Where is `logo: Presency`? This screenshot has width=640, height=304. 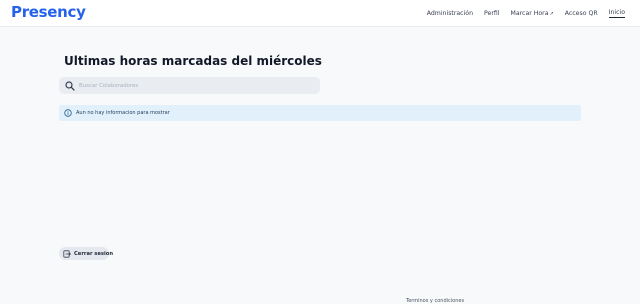 logo: Presency is located at coordinates (48, 12).